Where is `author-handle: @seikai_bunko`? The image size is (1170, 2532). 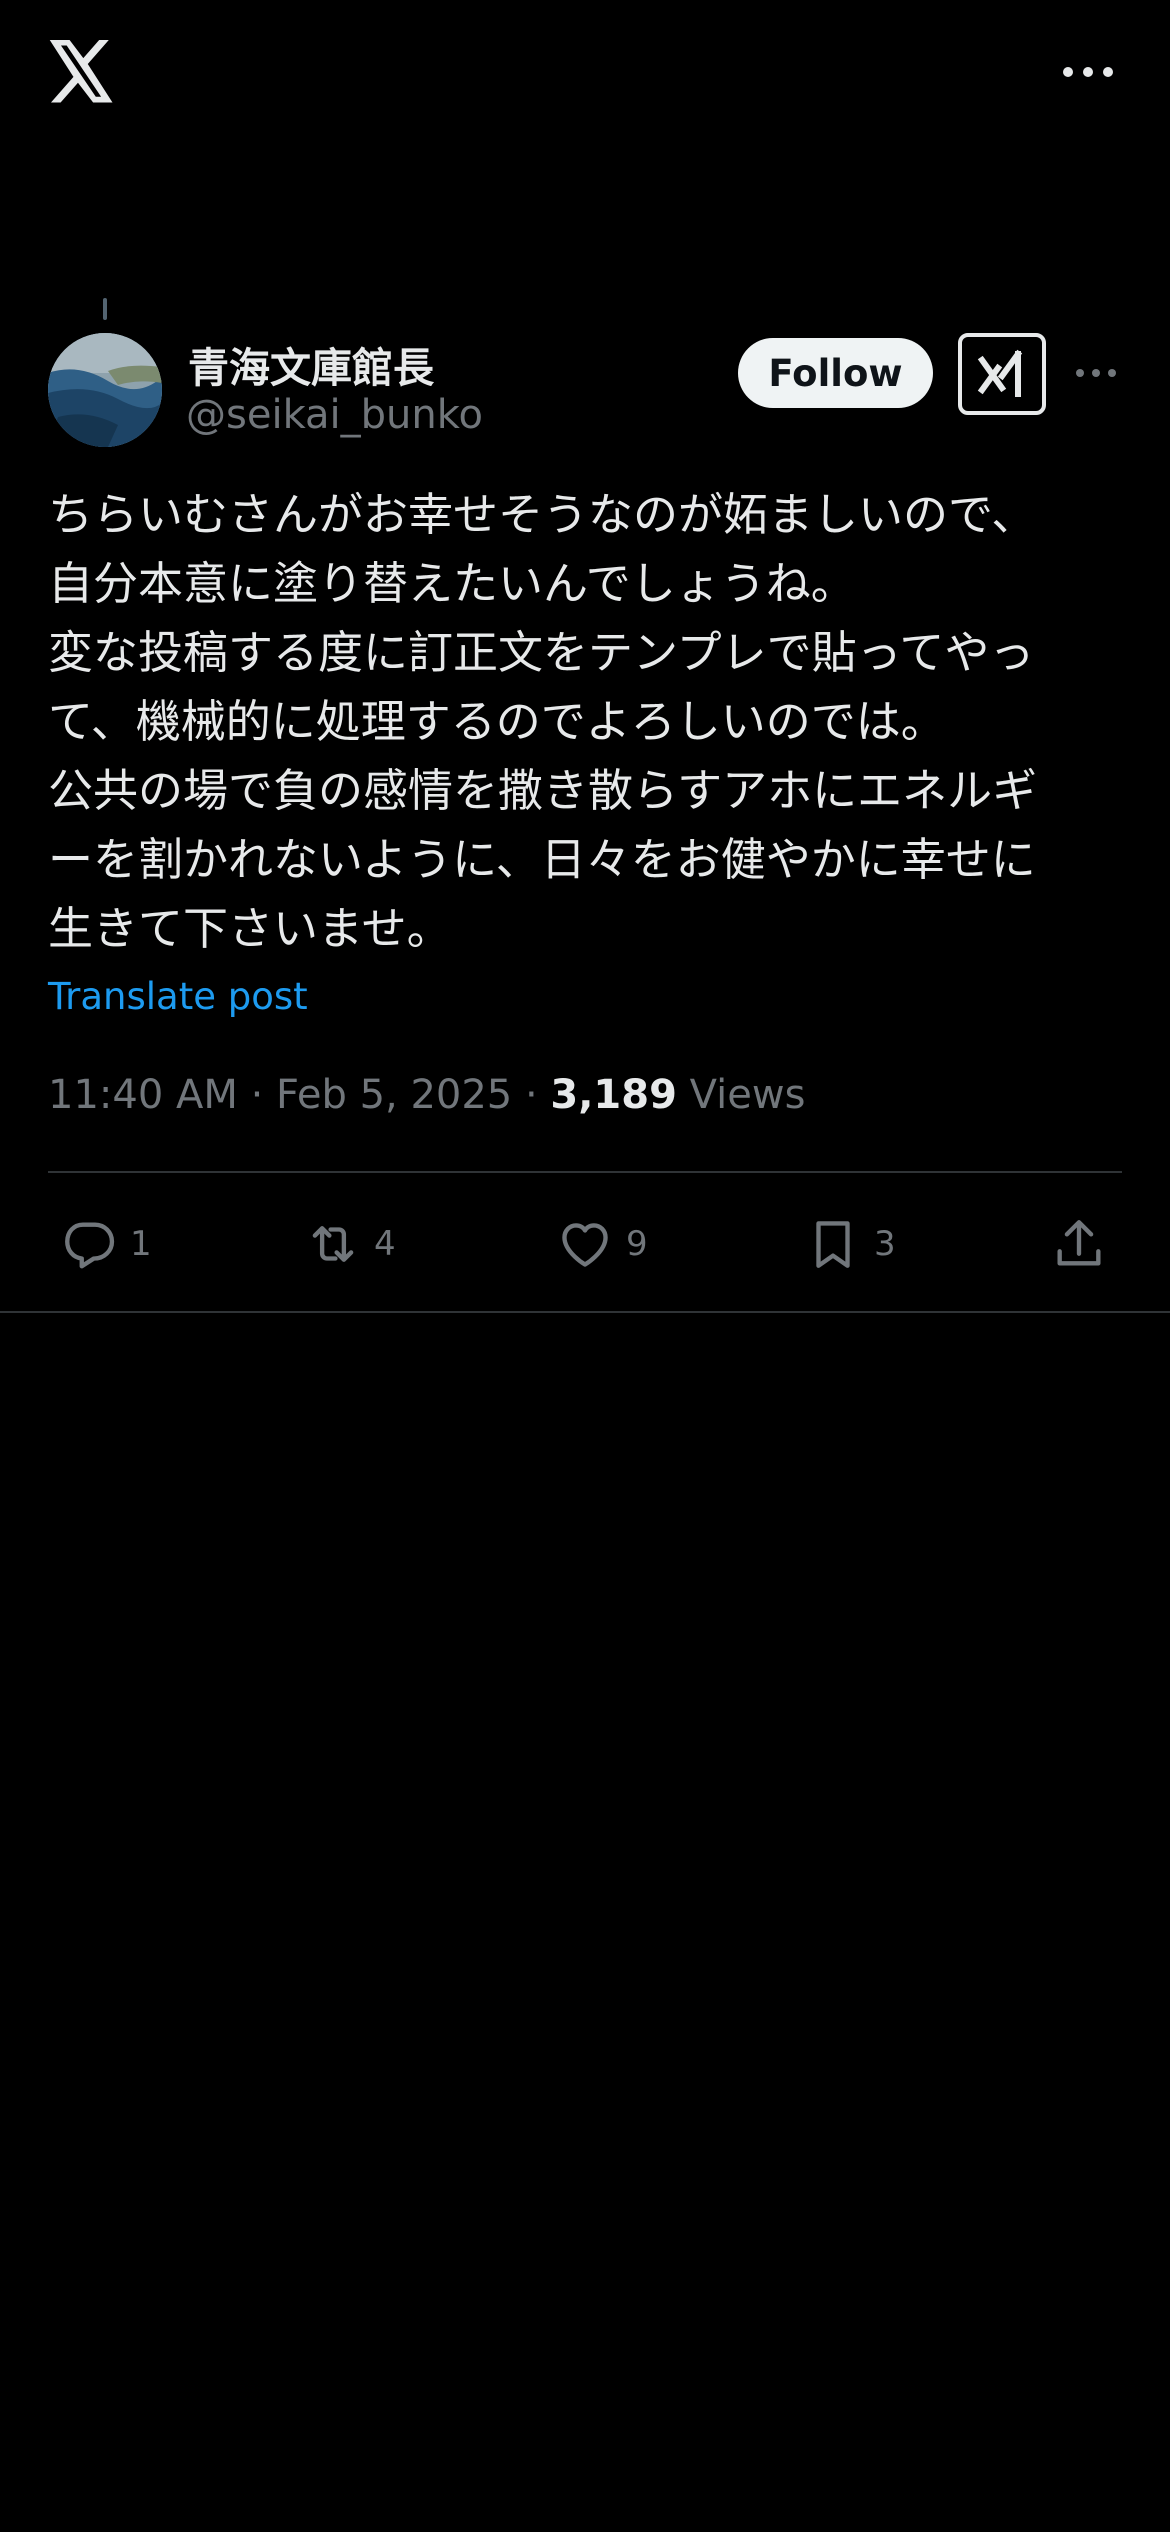 author-handle: @seikai_bunko is located at coordinates (334, 415).